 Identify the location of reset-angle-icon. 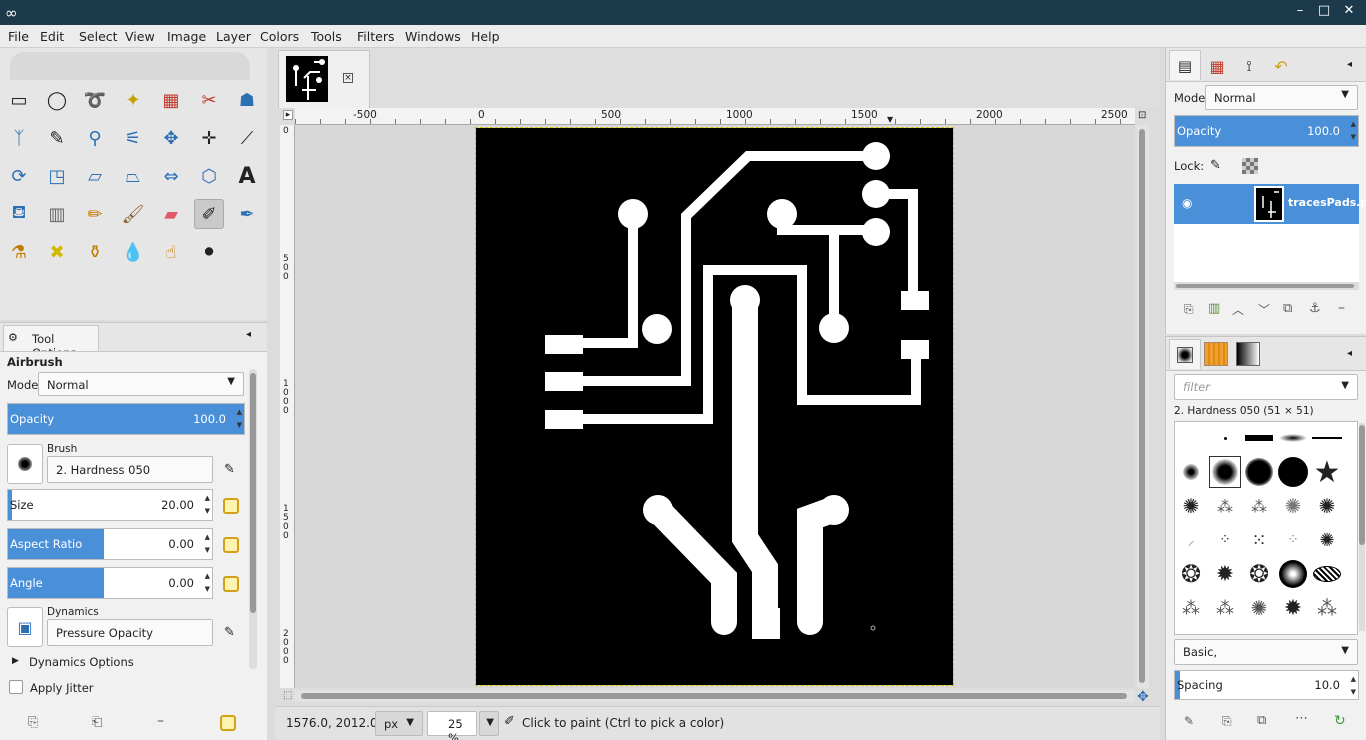
(231, 584).